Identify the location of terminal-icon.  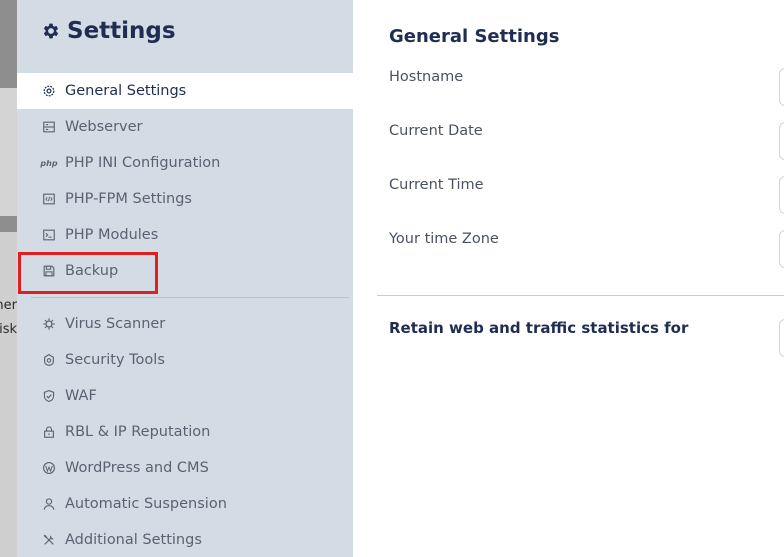
(49, 235).